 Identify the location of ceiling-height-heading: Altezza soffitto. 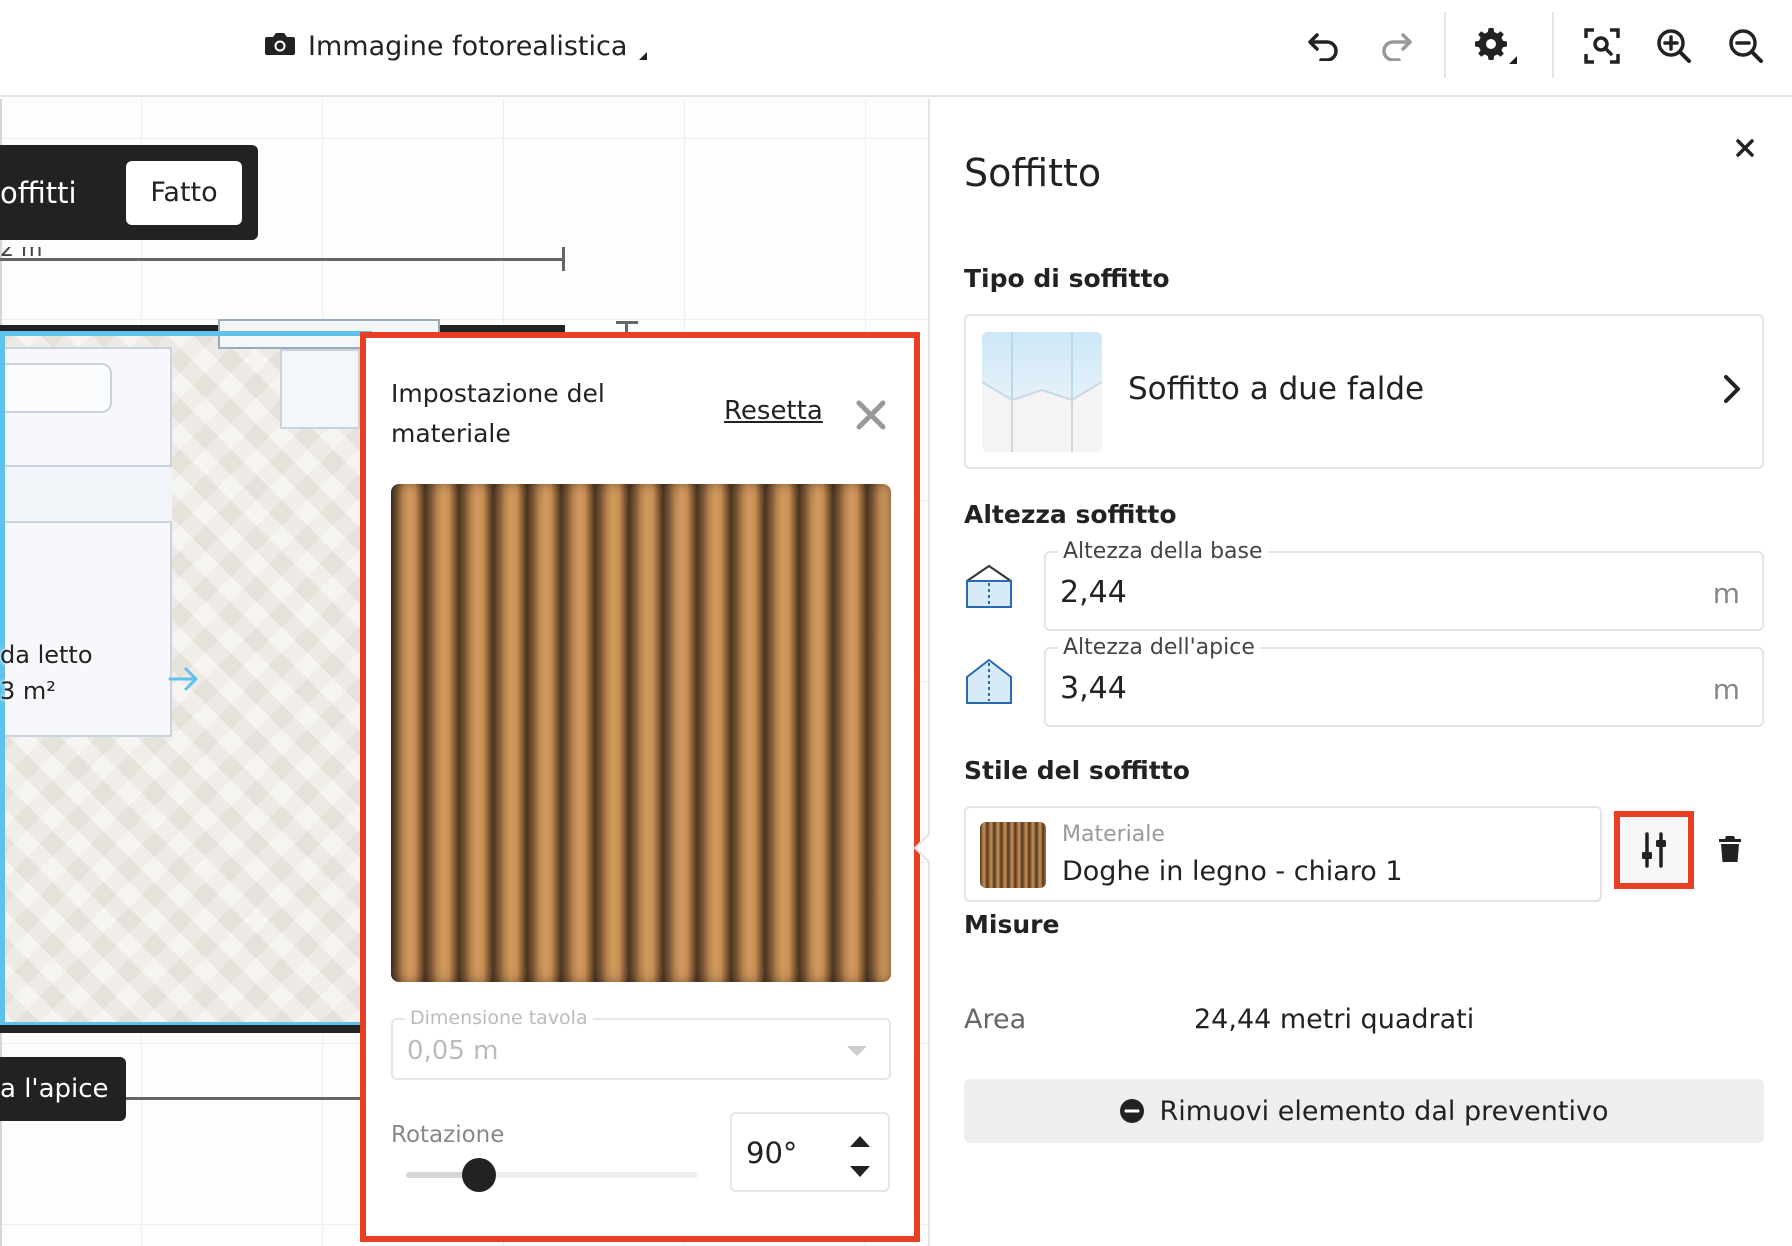
(1070, 514).